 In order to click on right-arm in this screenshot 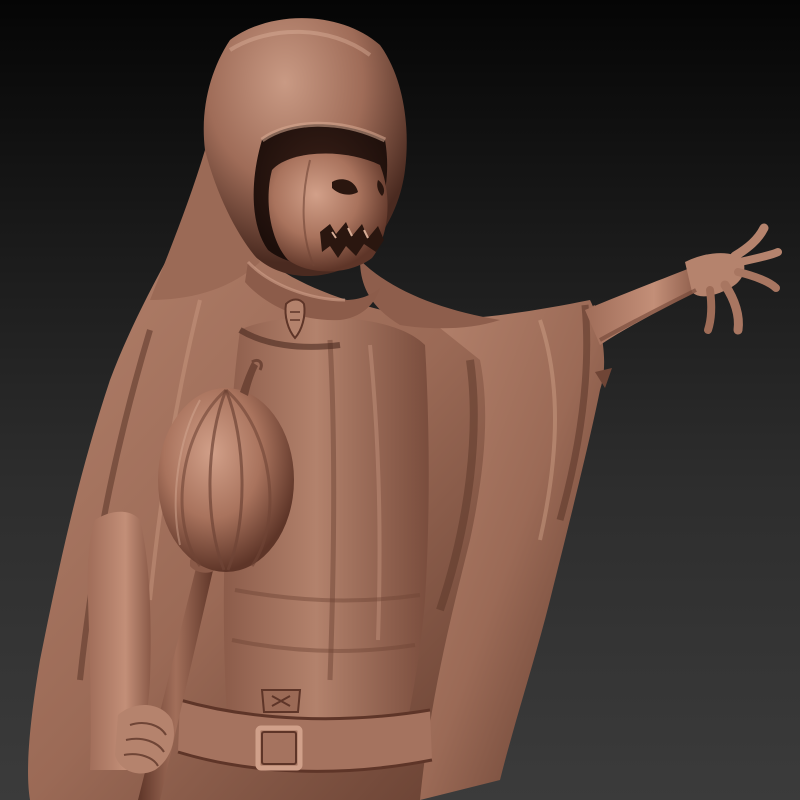, I will do `click(683, 284)`.